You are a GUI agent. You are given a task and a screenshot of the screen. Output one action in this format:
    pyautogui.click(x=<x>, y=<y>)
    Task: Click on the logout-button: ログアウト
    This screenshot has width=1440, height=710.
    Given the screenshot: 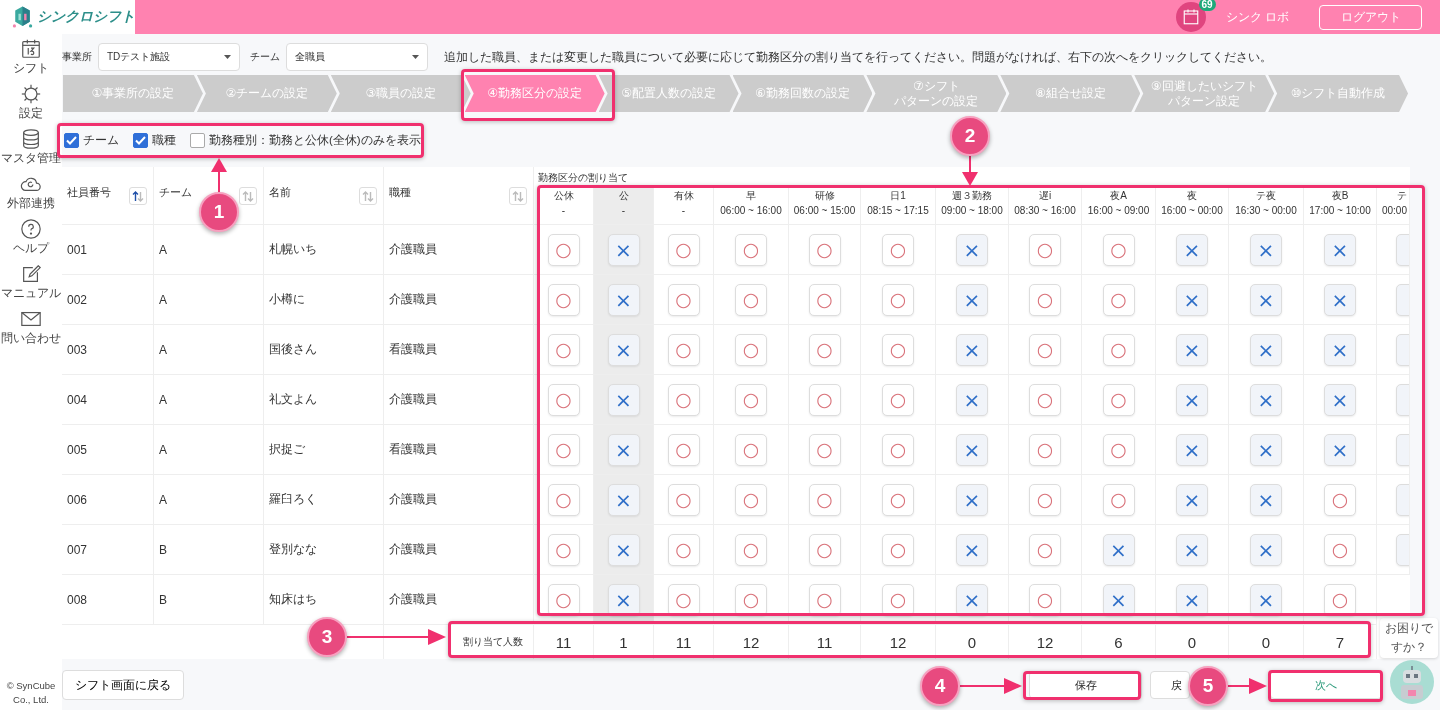 What is the action you would take?
    pyautogui.click(x=1370, y=17)
    